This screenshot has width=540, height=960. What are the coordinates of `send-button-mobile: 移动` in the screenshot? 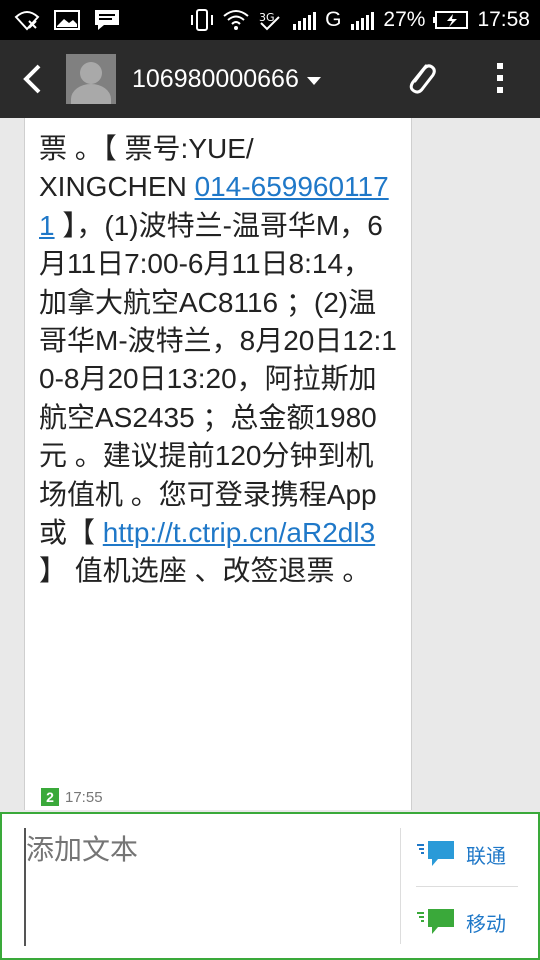 It's located at (471, 922).